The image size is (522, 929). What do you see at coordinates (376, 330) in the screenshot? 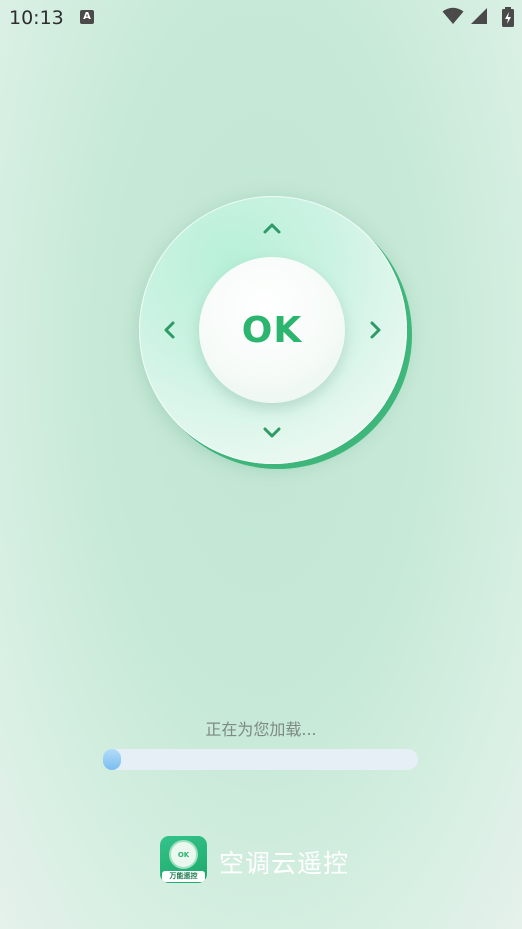
I see `right-arrow-icon` at bounding box center [376, 330].